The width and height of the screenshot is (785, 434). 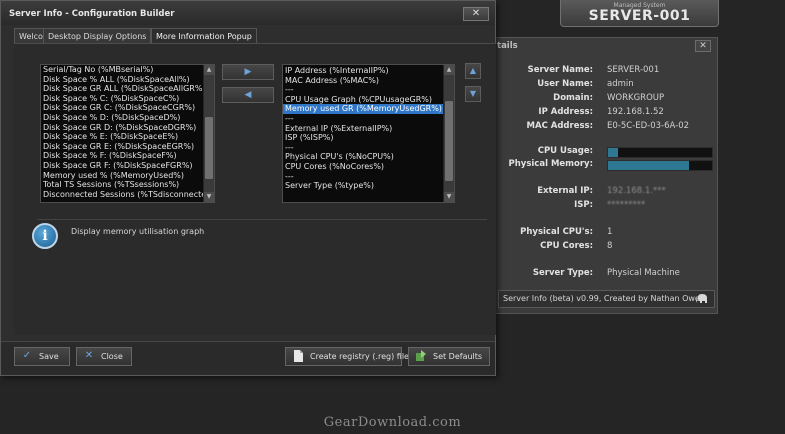 What do you see at coordinates (368, 71) in the screenshot?
I see `list-item: IP Address (%InternalIP%)` at bounding box center [368, 71].